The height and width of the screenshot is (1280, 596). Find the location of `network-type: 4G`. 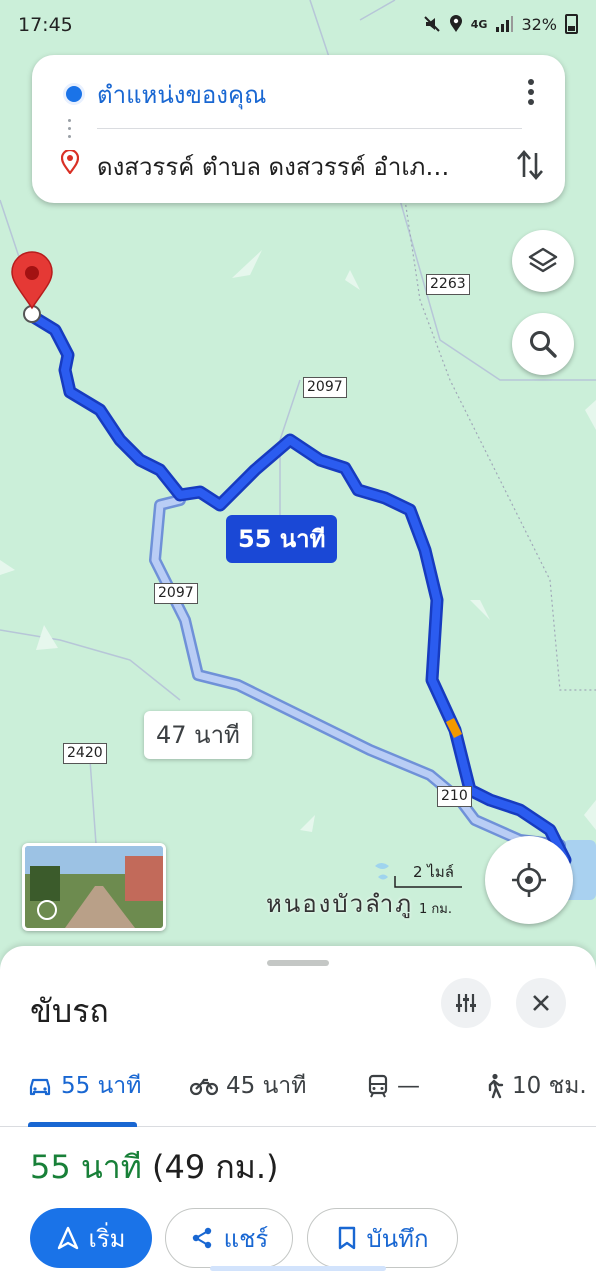

network-type: 4G is located at coordinates (479, 24).